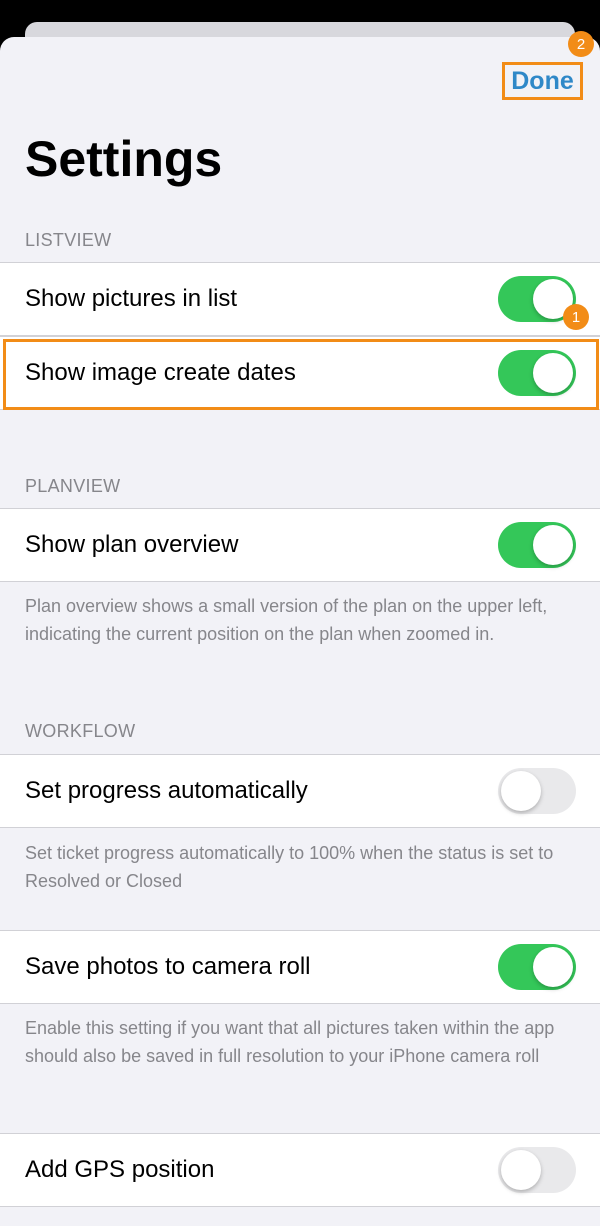 The height and width of the screenshot is (1226, 600). Describe the element at coordinates (300, 545) in the screenshot. I see `row-show-plan: Show plan overview` at that location.